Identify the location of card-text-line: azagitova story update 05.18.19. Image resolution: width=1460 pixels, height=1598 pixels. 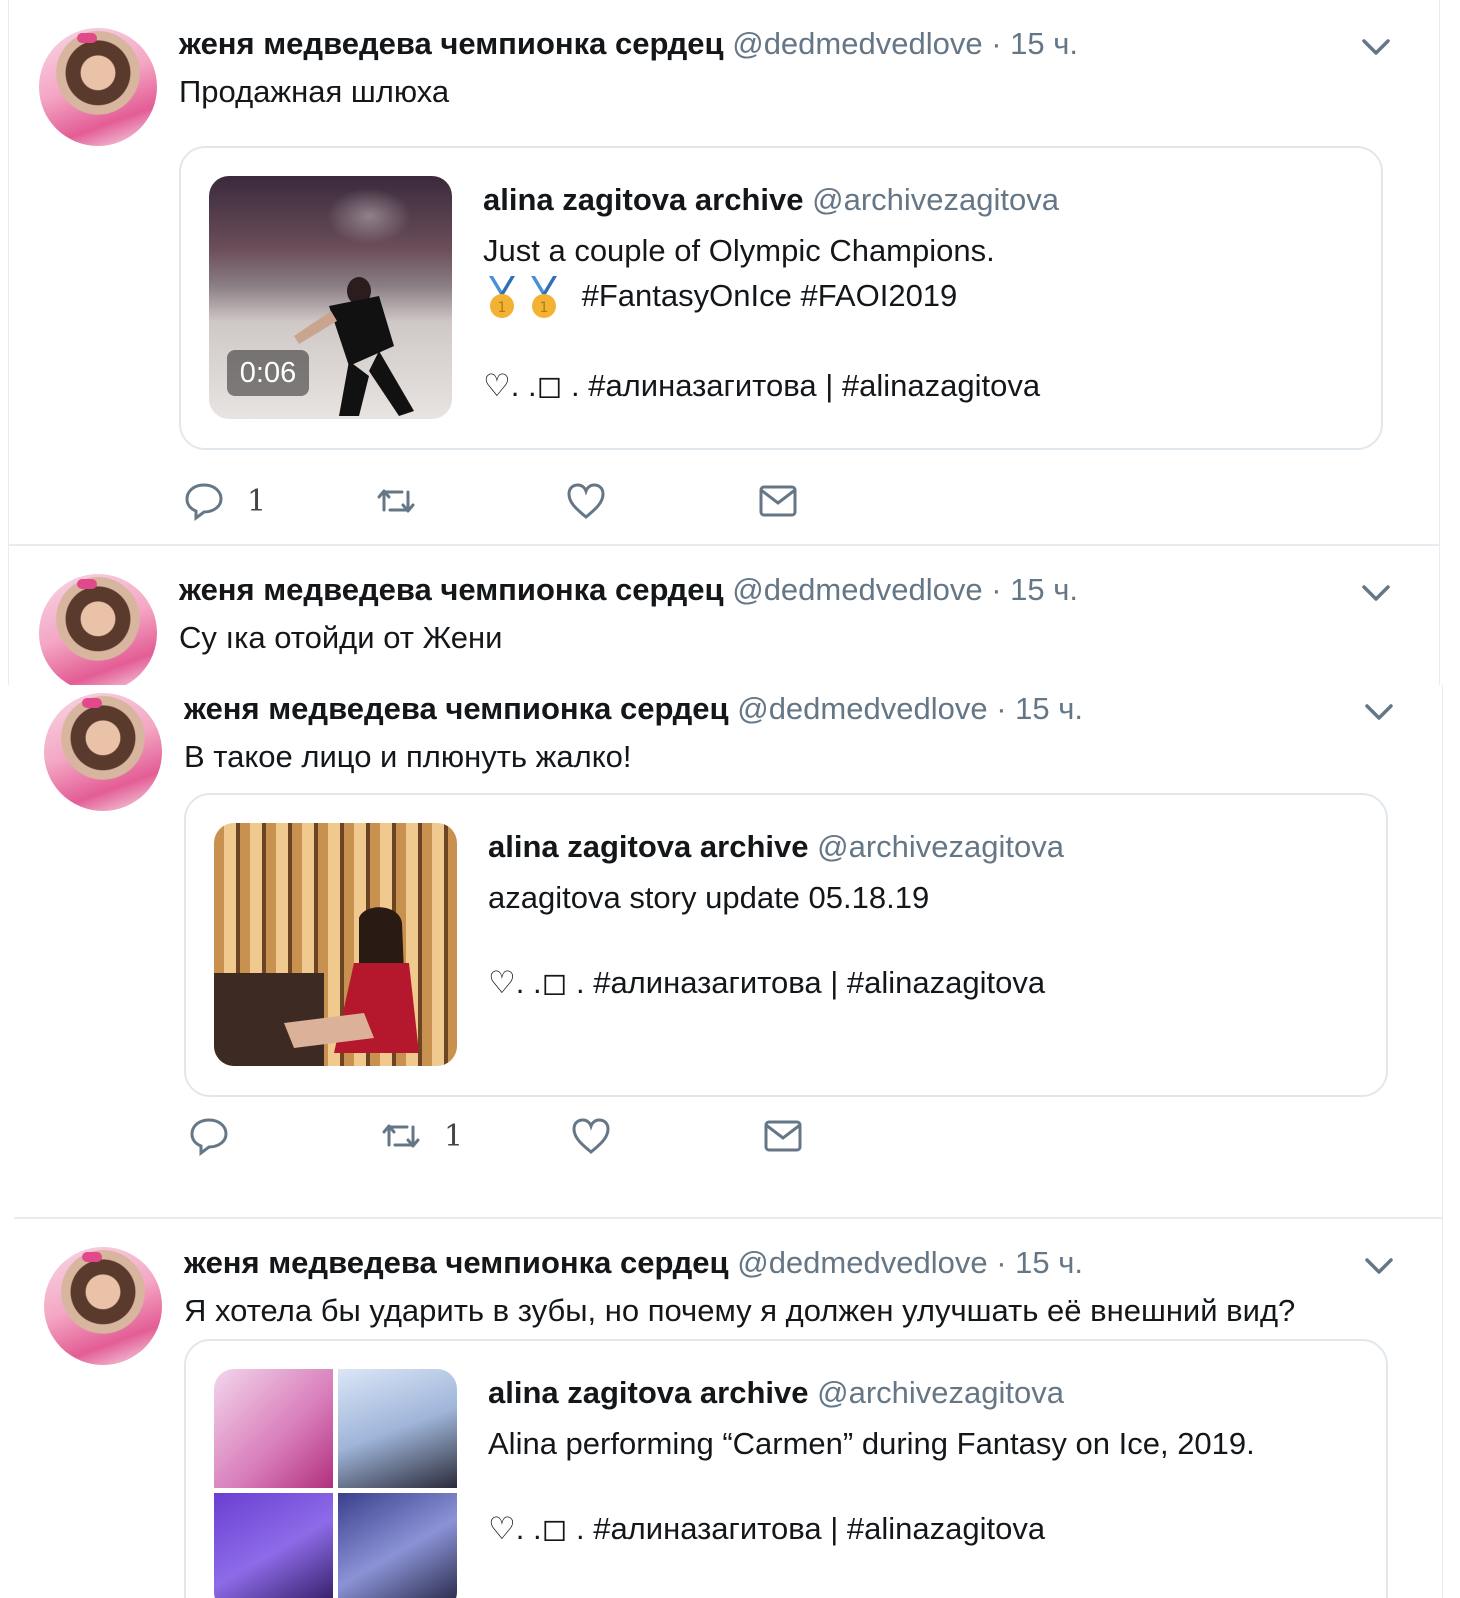
(709, 897).